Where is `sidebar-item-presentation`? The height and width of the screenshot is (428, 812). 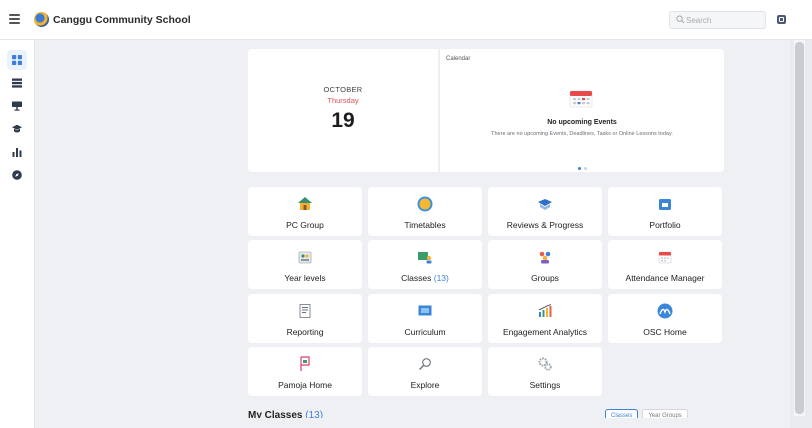 sidebar-item-presentation is located at coordinates (17, 106).